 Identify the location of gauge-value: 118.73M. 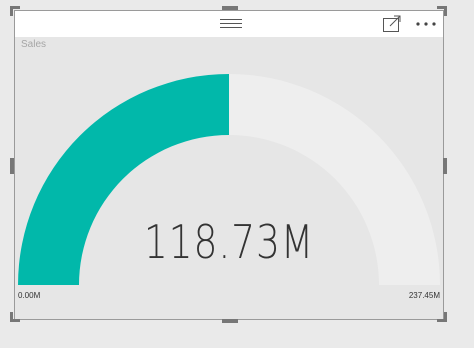
(229, 242).